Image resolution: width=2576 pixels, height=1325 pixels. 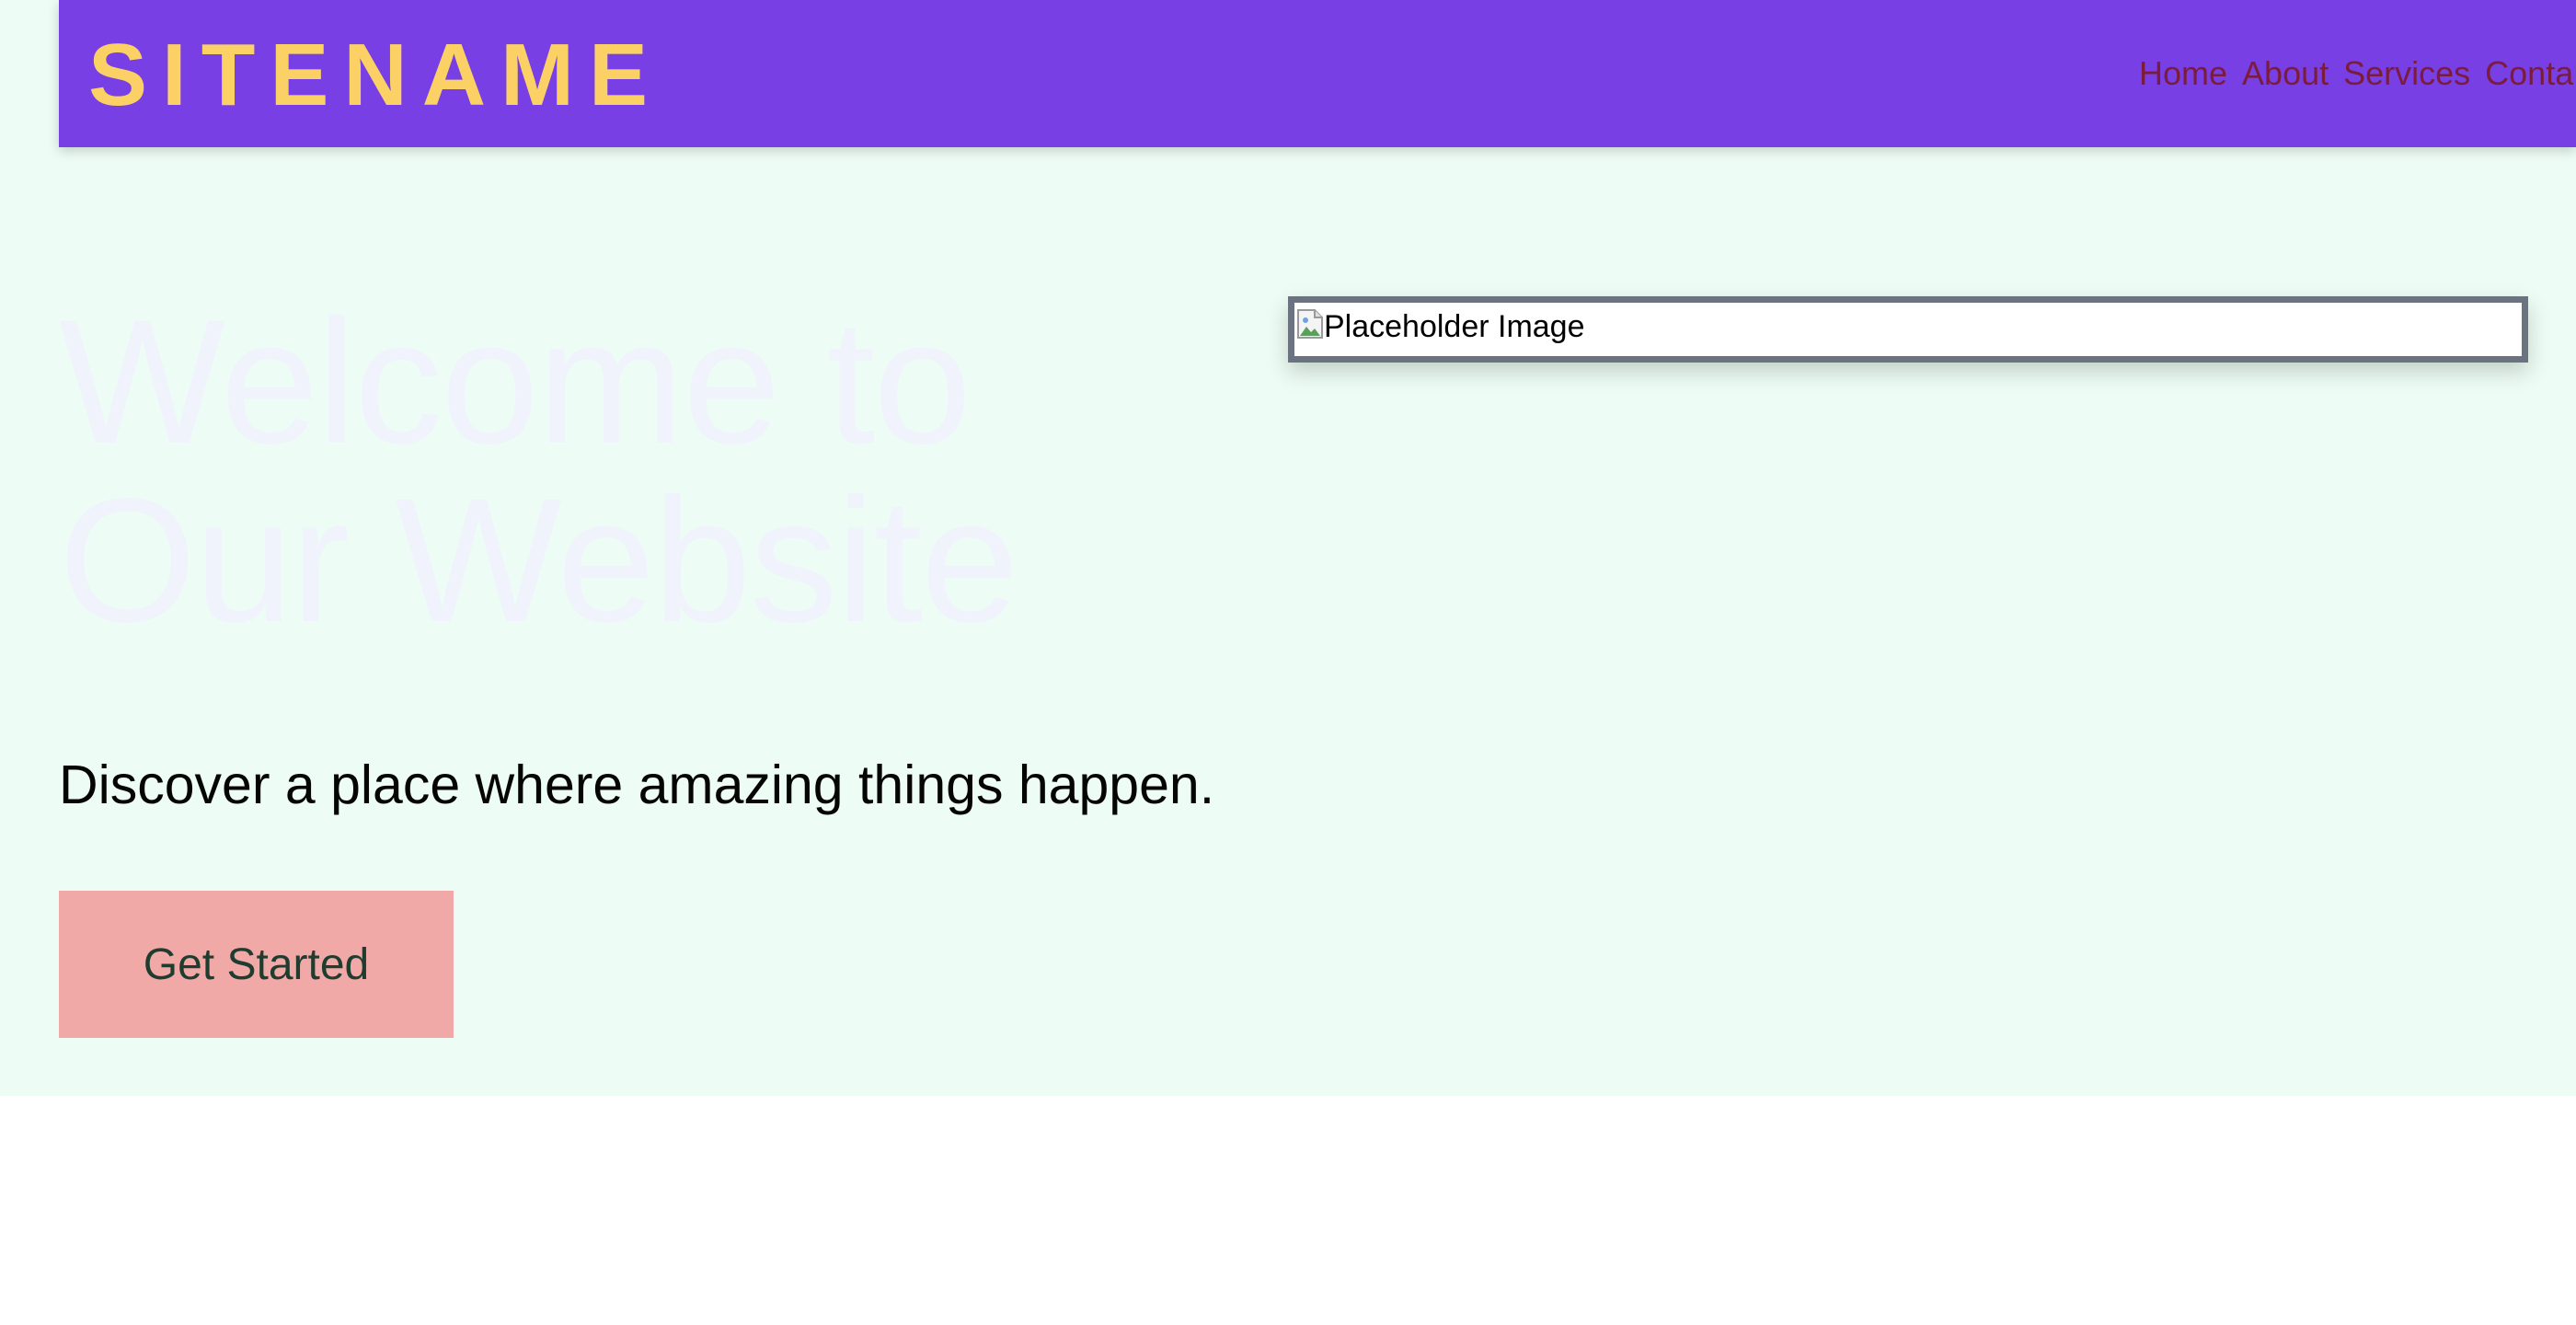 I want to click on main-nav: Home About Services Conta, so click(x=2356, y=74).